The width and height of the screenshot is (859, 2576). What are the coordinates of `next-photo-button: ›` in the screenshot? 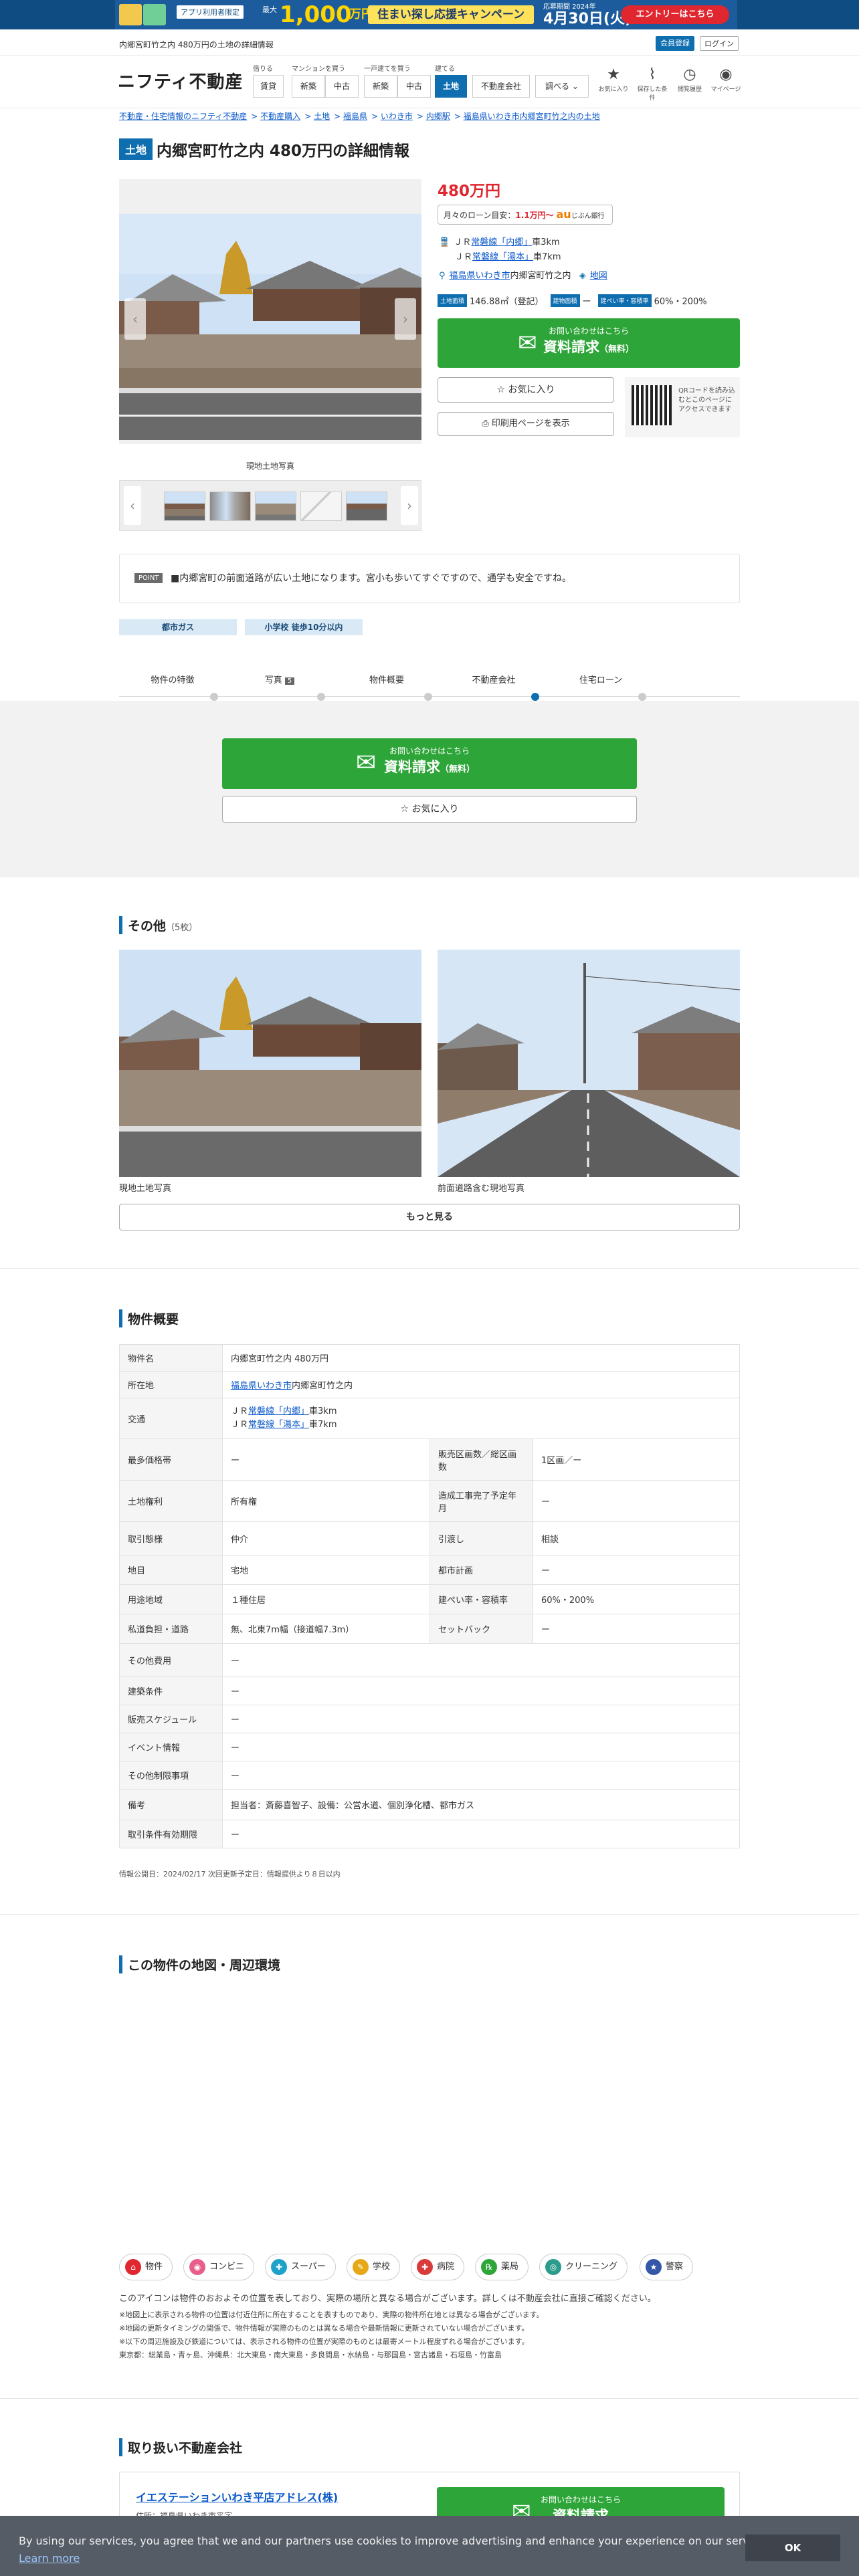 It's located at (405, 319).